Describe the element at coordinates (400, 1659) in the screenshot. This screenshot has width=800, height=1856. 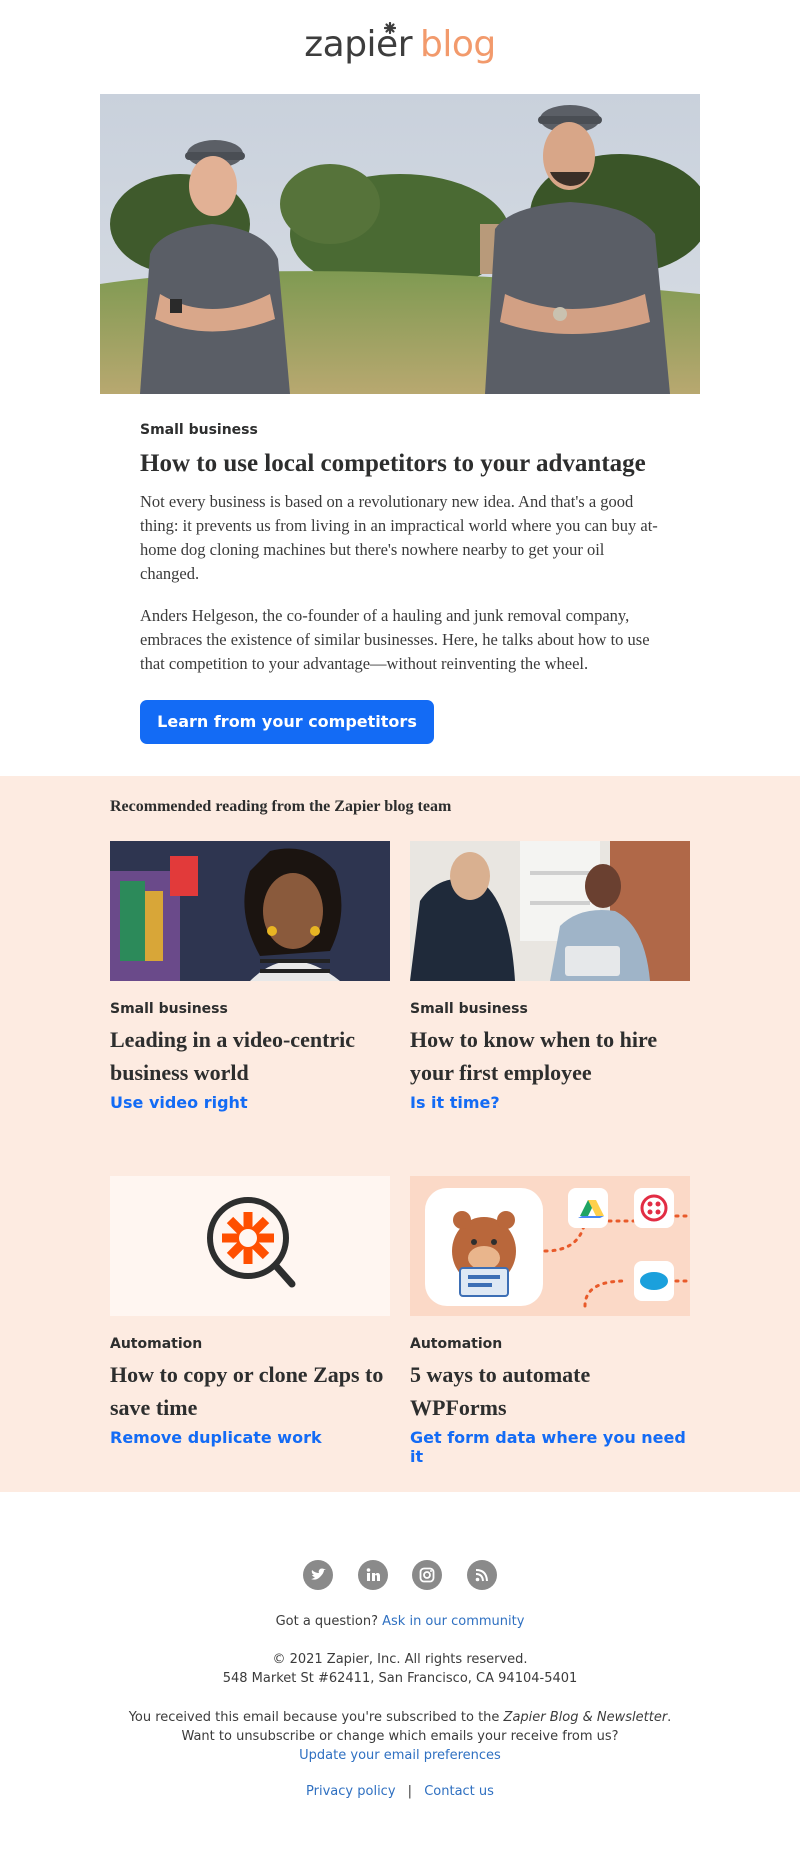
I see `copyright-text: © 2021 Zapier, Inc. All rights reserved.` at that location.